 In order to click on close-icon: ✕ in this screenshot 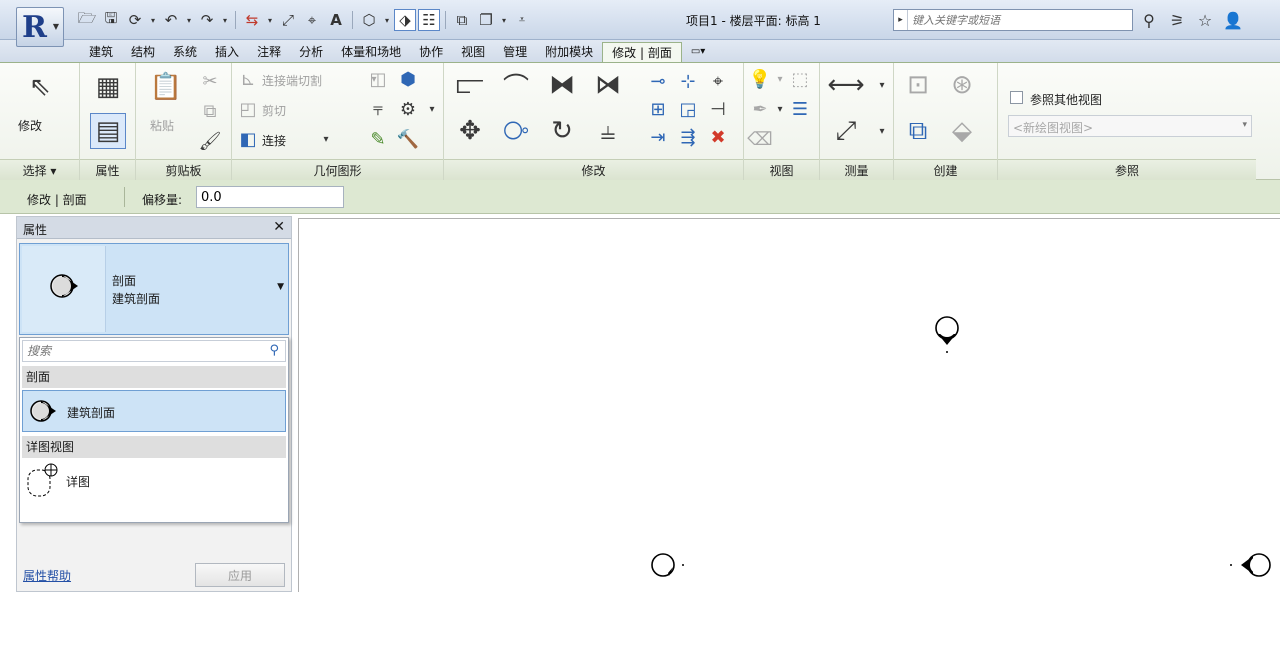, I will do `click(279, 227)`.